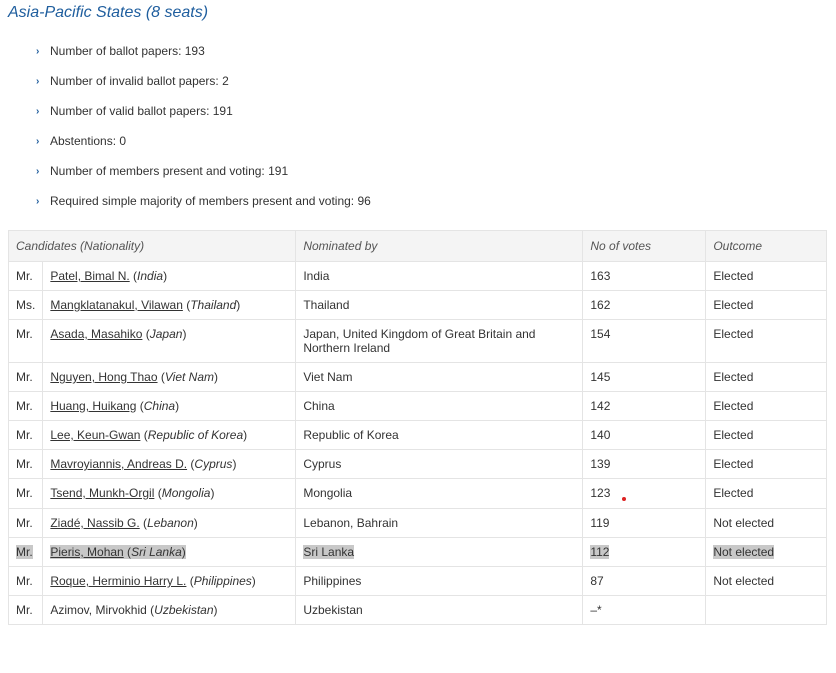 This screenshot has height=673, width=836. I want to click on outcome-text: Not elected, so click(744, 552).